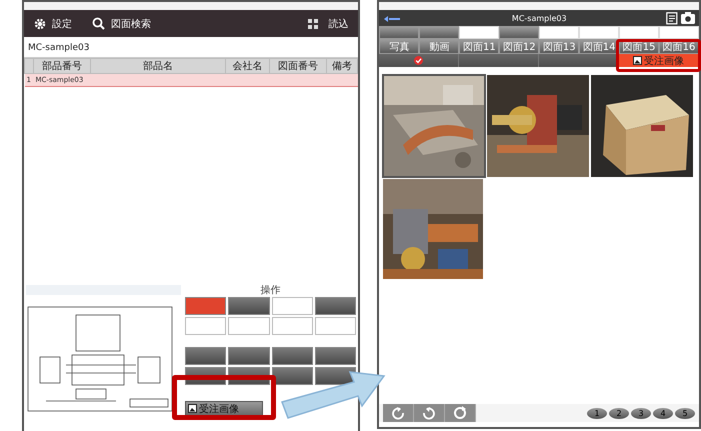  I want to click on search-button: 図面検索, so click(121, 23).